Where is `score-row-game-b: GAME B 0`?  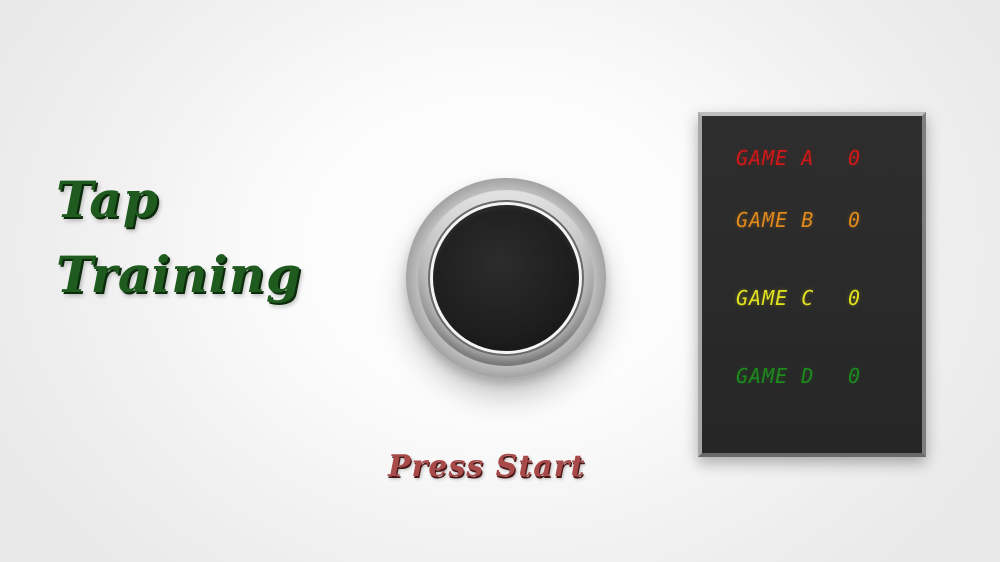
score-row-game-b: GAME B 0 is located at coordinates (798, 220).